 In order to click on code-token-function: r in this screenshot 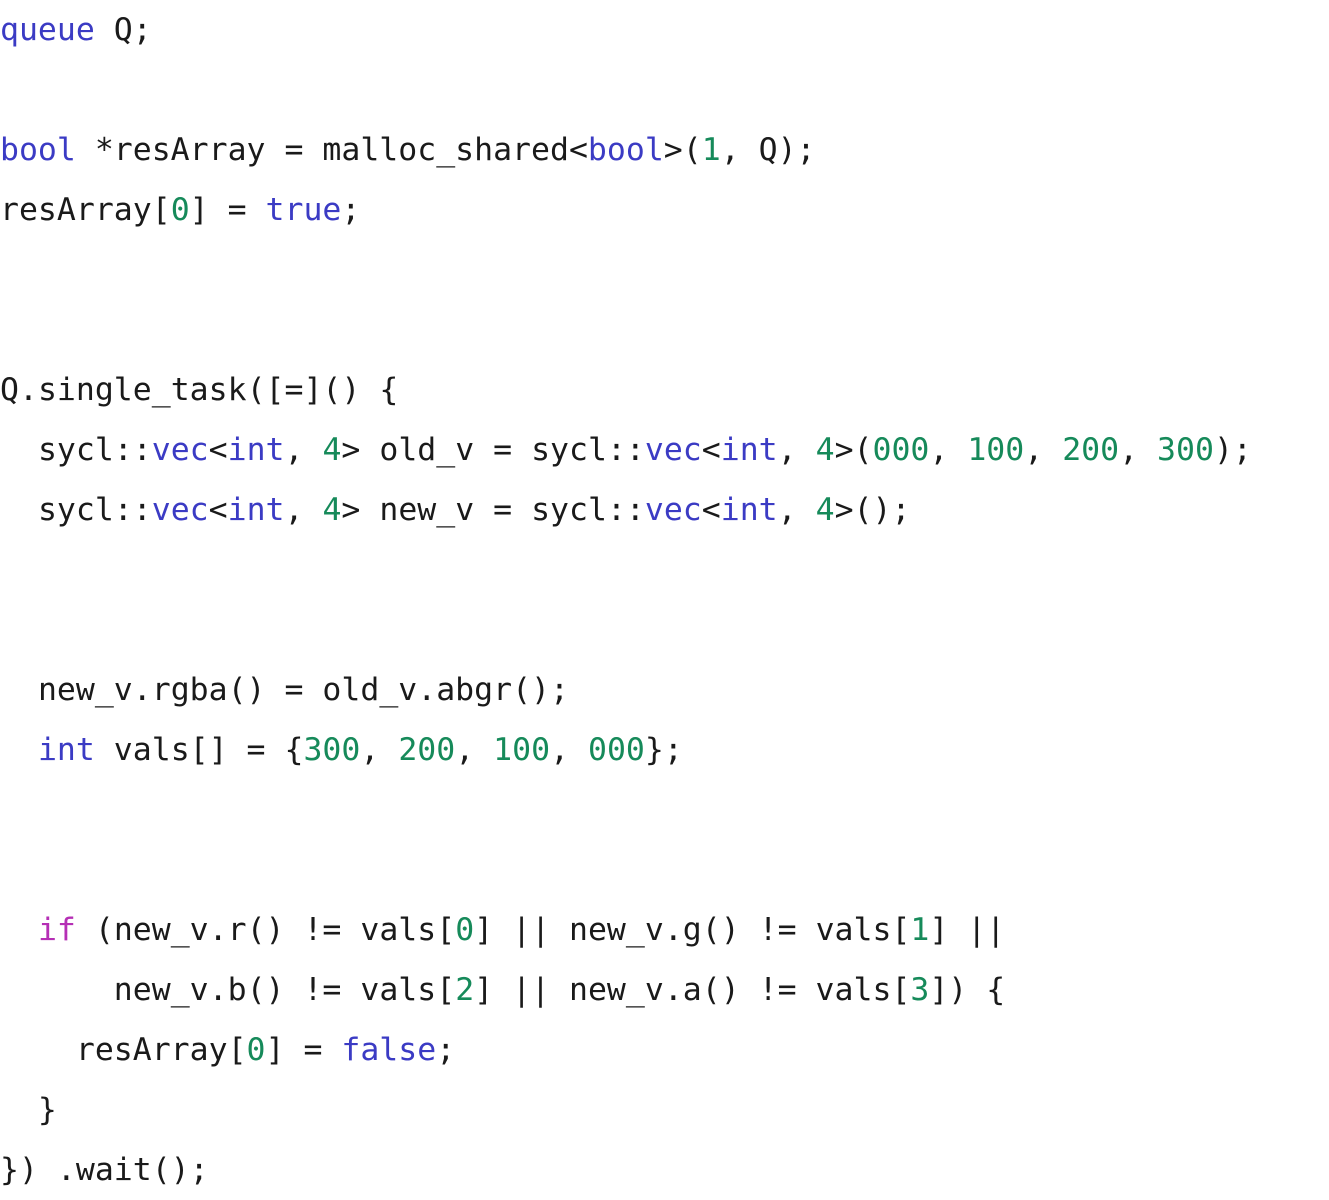, I will do `click(237, 930)`.